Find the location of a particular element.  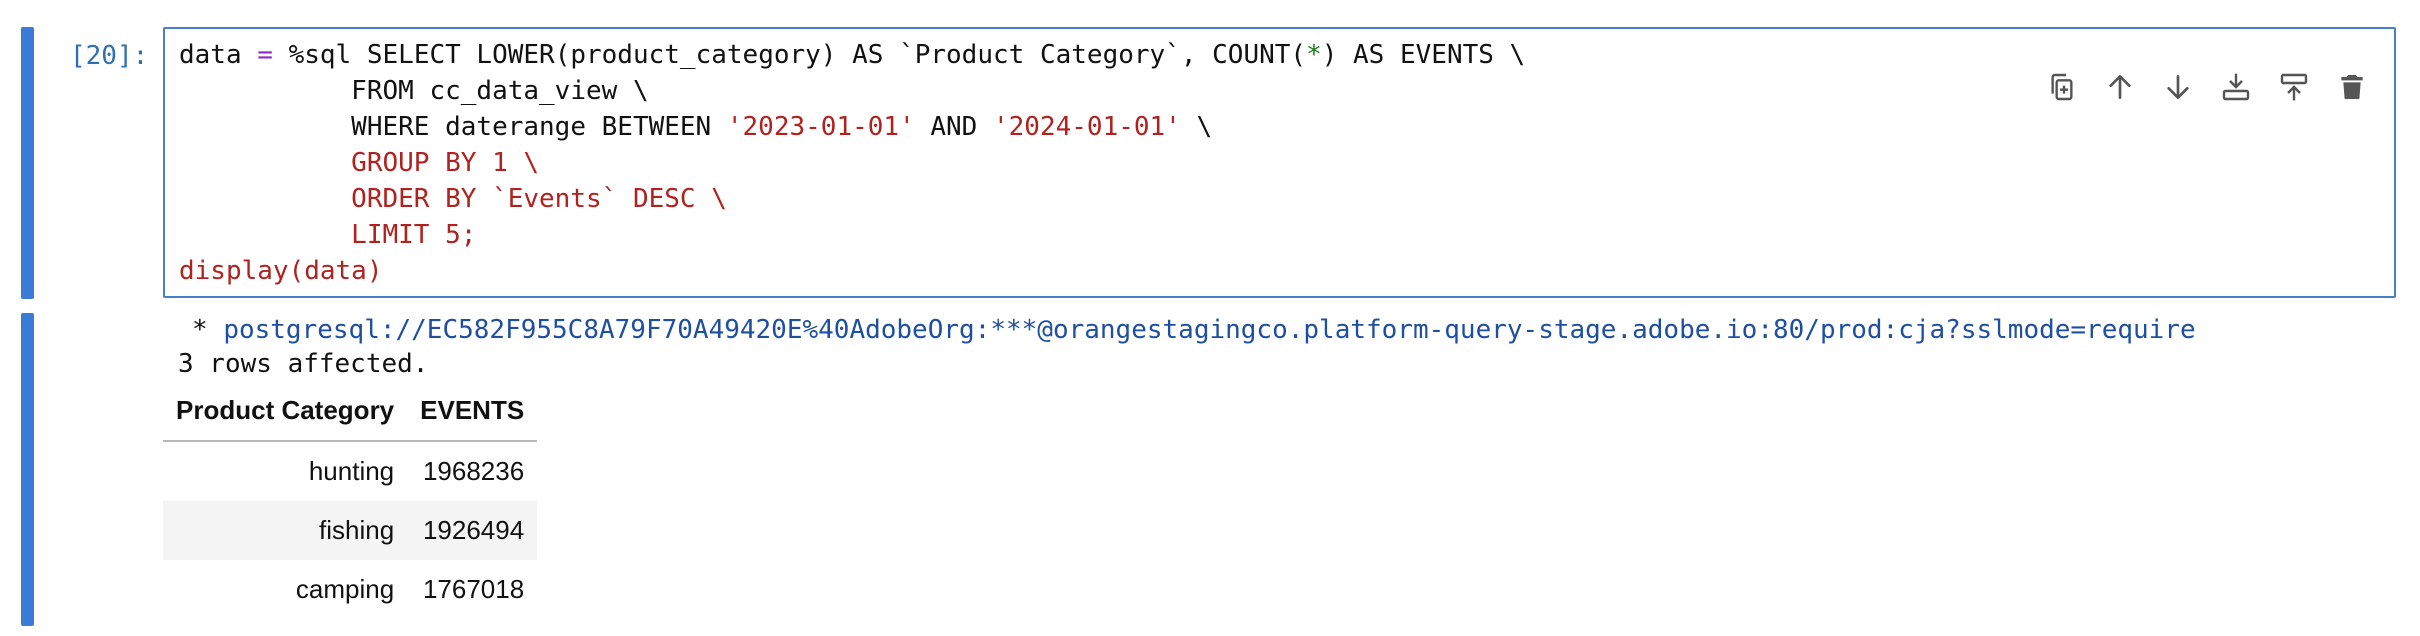

insert-below-button is located at coordinates (2294, 87).